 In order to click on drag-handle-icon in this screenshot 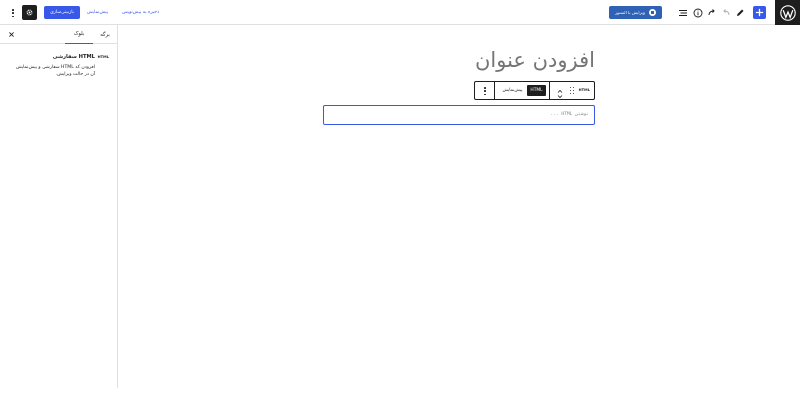, I will do `click(571, 91)`.